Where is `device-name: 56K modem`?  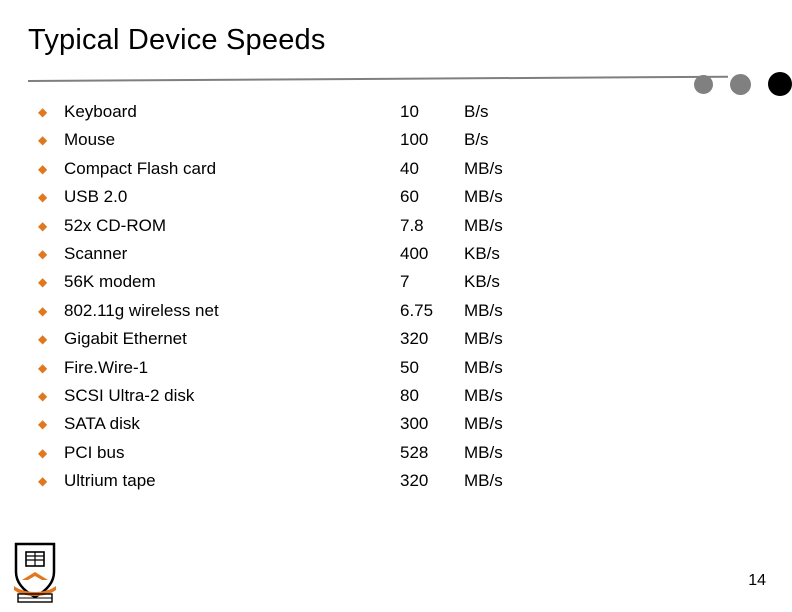
device-name: 56K modem is located at coordinates (110, 282).